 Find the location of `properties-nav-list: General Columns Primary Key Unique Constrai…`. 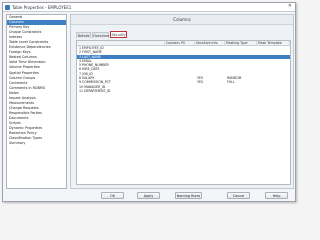

properties-nav-list: General Columns Primary Key Unique Constrai… is located at coordinates (36, 101).